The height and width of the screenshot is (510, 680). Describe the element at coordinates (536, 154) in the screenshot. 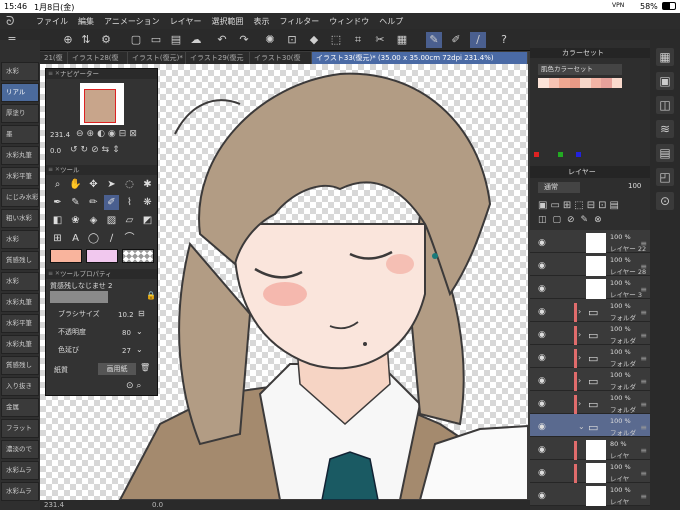

I see `red-square-icon` at that location.